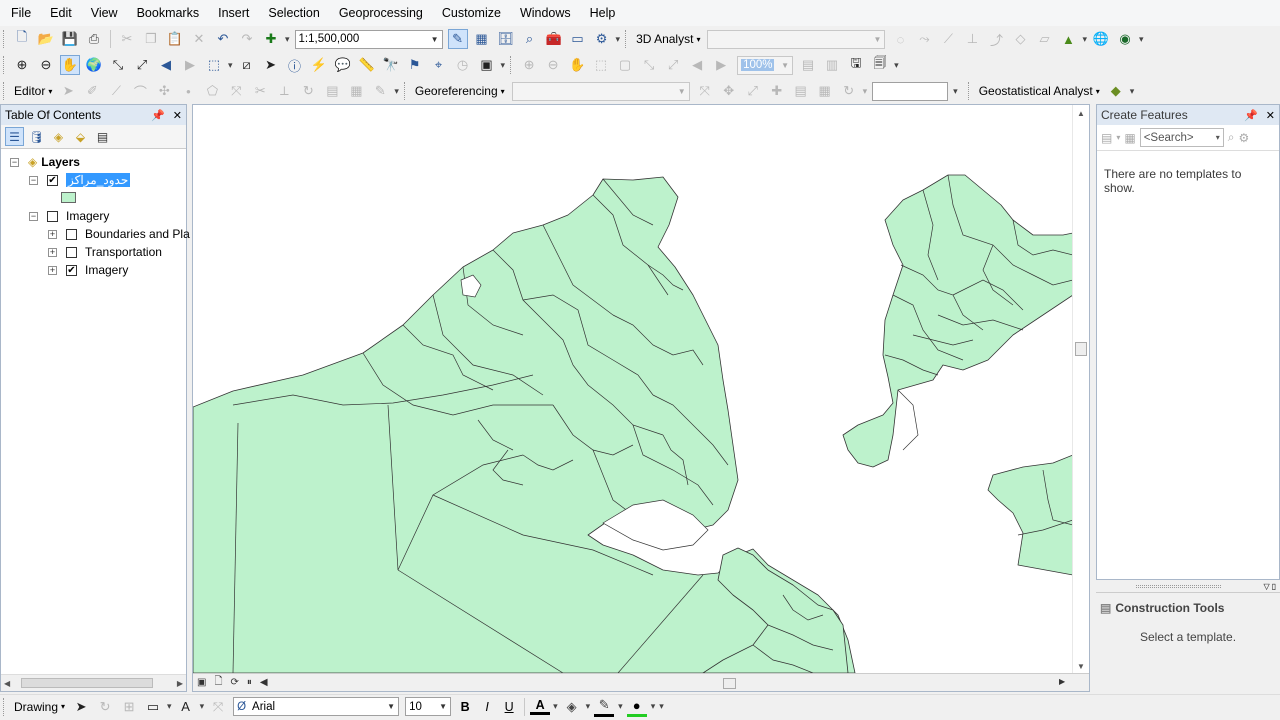  What do you see at coordinates (68, 197) in the screenshot?
I see `symbol-swatch` at bounding box center [68, 197].